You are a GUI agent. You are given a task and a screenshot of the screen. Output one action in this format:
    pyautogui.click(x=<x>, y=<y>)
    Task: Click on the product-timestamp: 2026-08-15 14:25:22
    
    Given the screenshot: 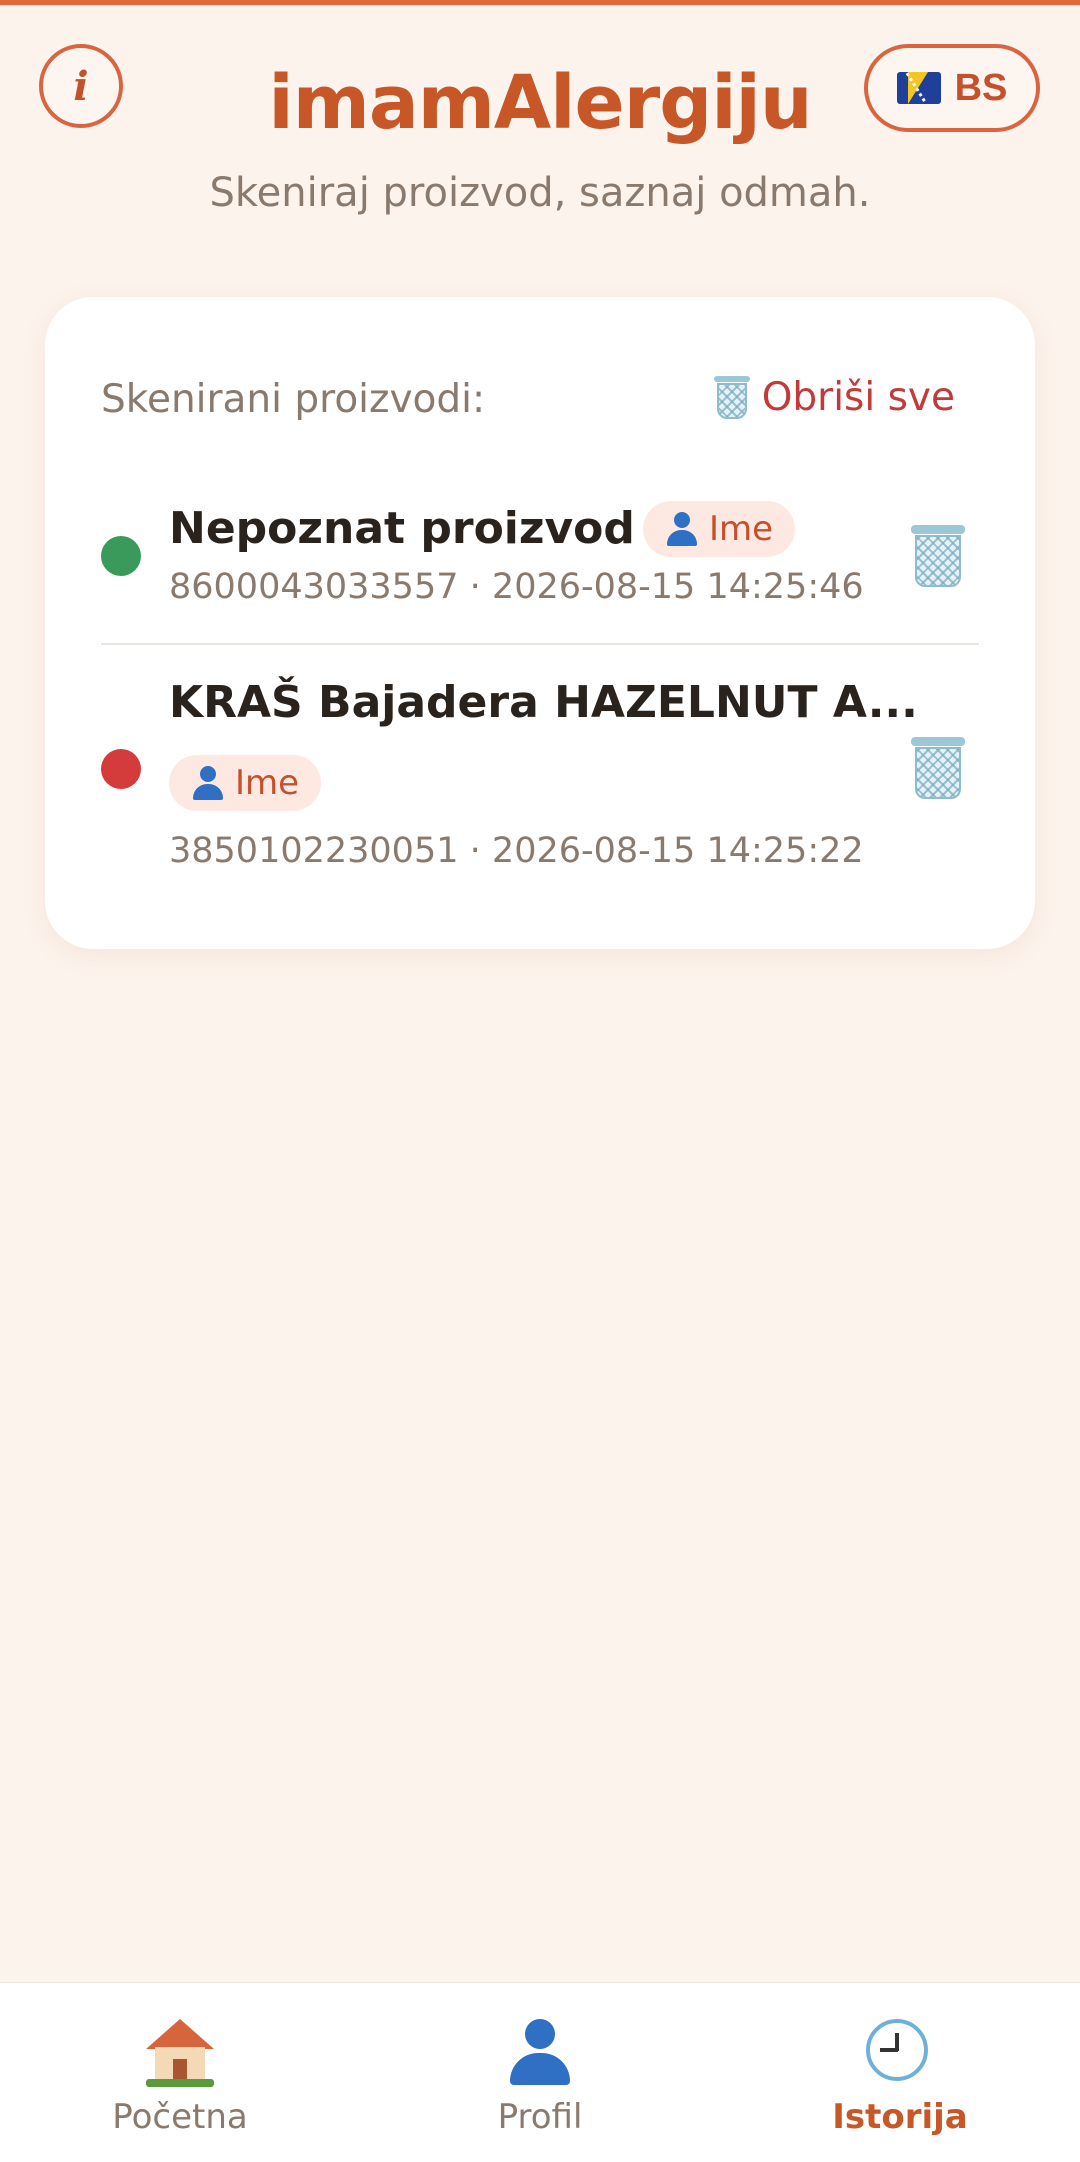 What is the action you would take?
    pyautogui.click(x=677, y=851)
    